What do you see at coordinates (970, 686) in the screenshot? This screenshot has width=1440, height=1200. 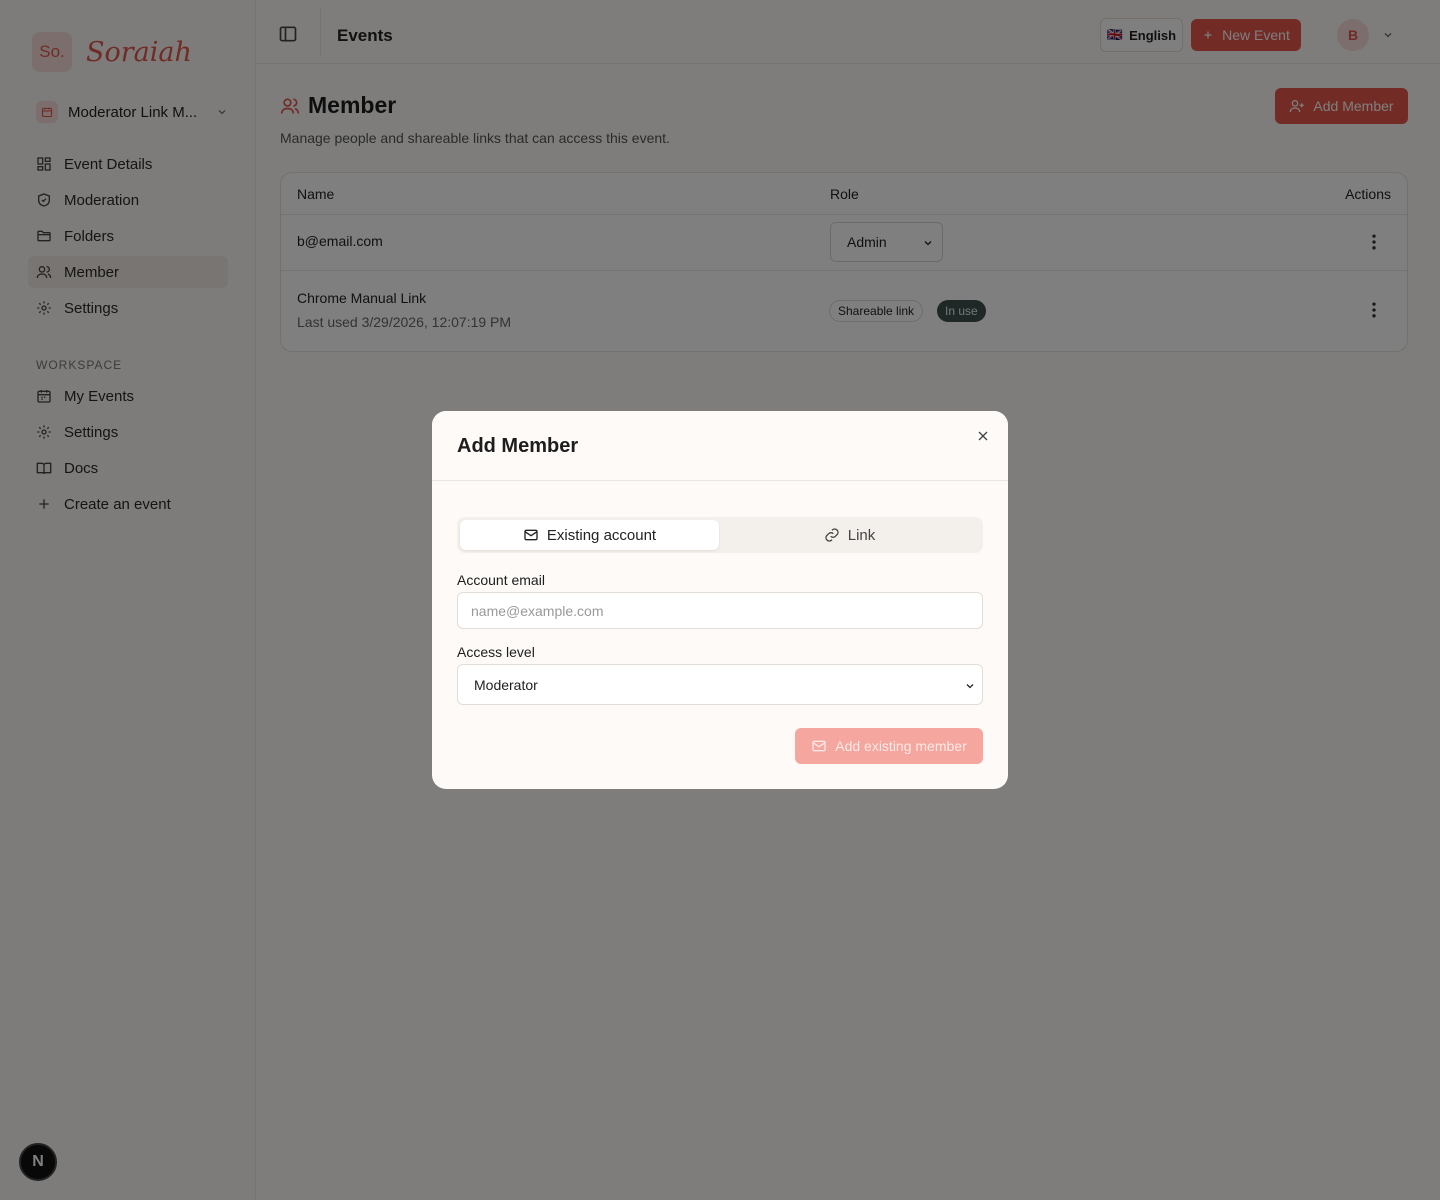 I see `chevron-down-icon` at bounding box center [970, 686].